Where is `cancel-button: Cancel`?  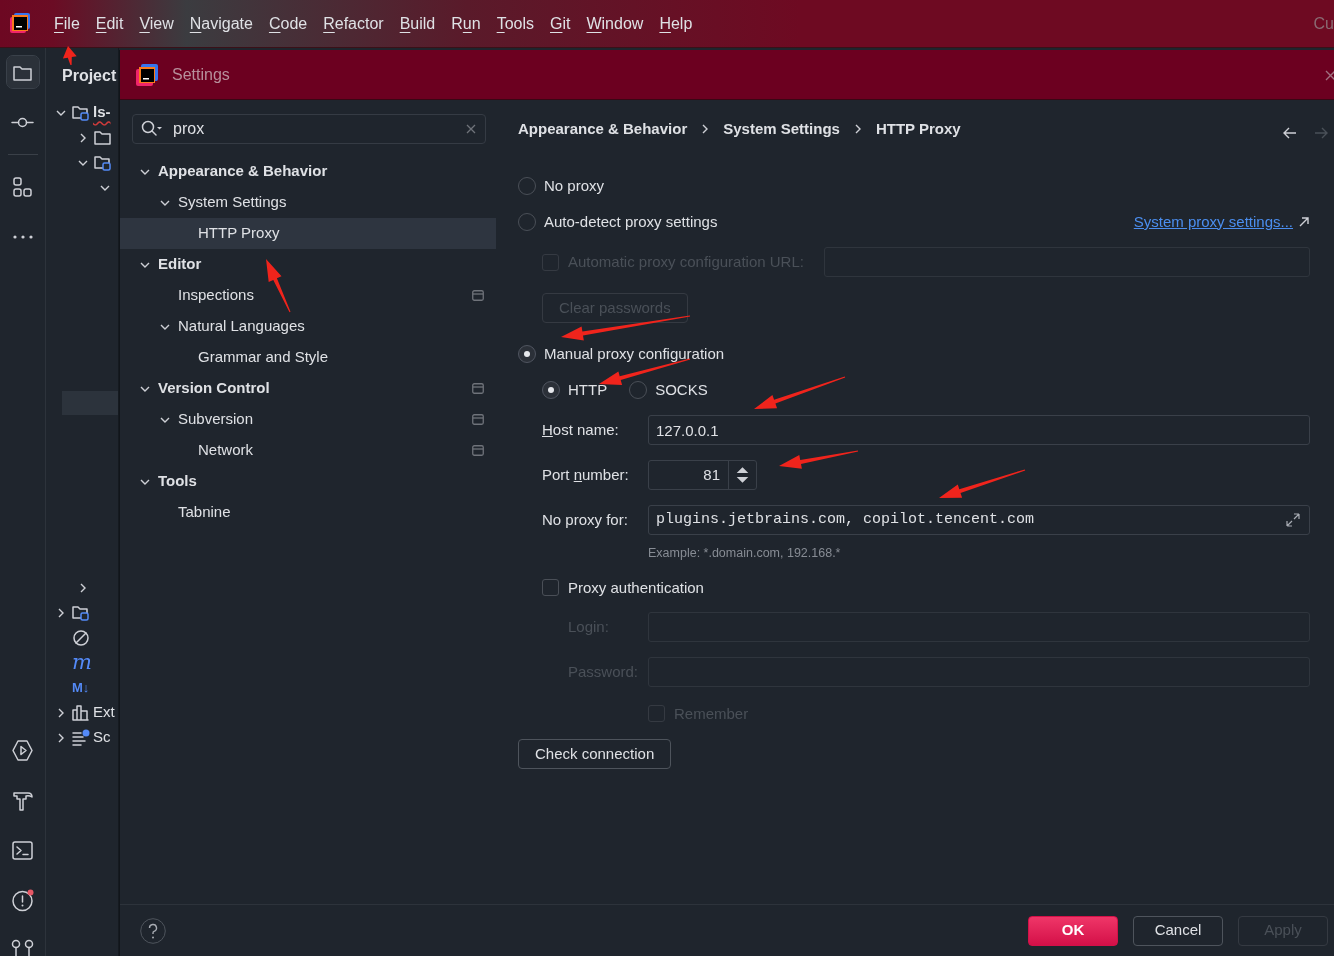 cancel-button: Cancel is located at coordinates (1178, 930).